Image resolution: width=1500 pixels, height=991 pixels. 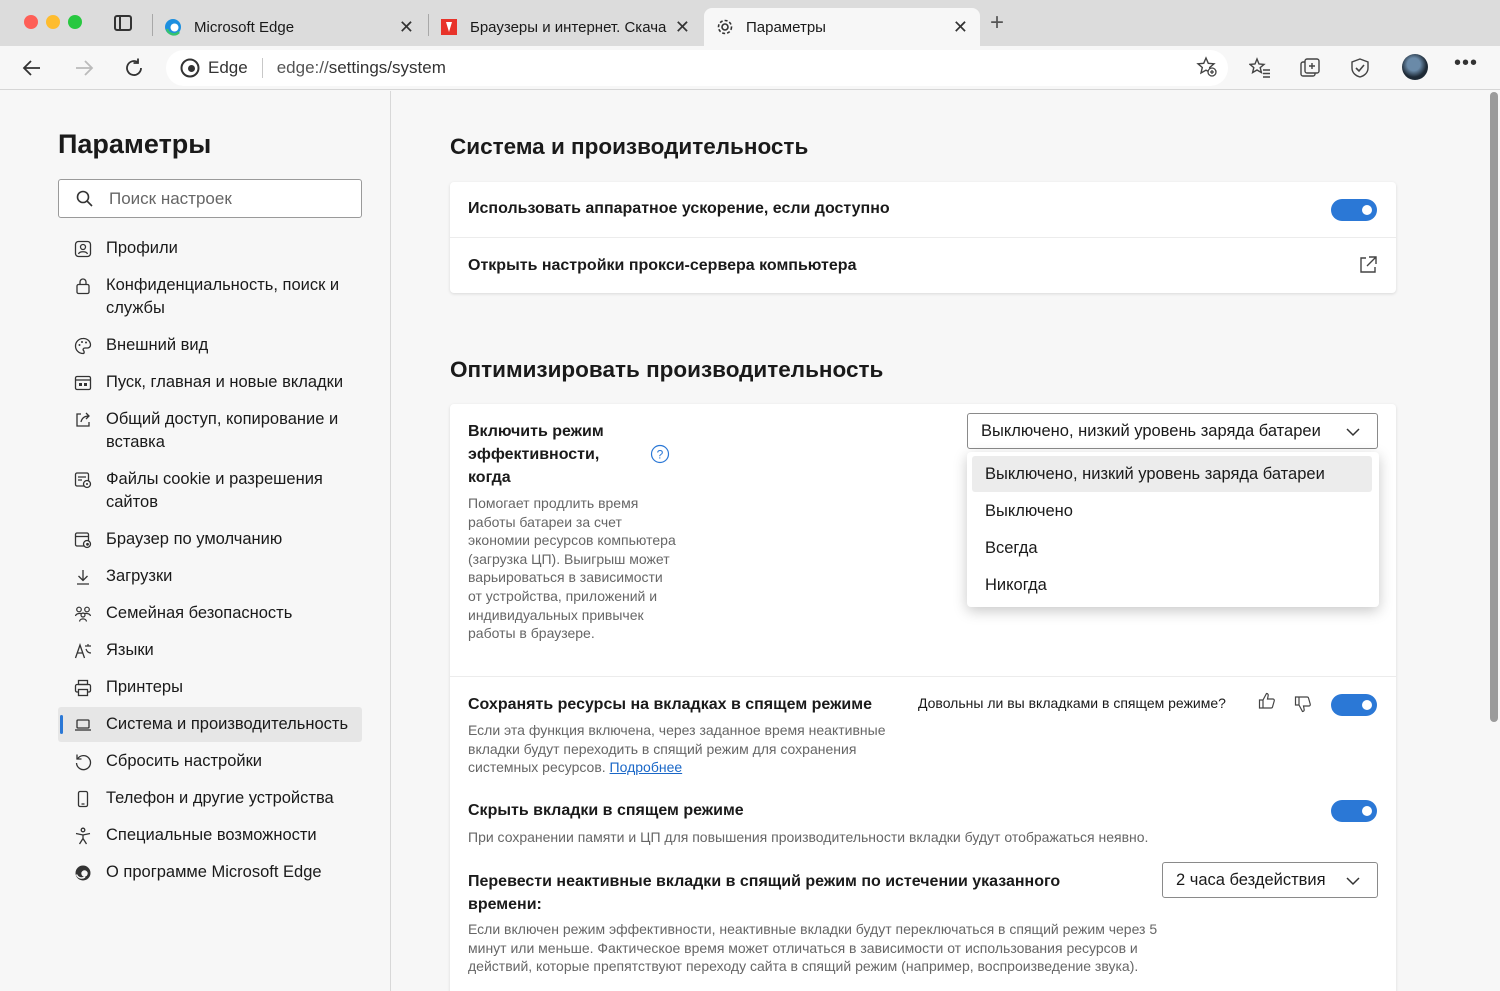 I want to click on new-tab-button: +, so click(x=997, y=23).